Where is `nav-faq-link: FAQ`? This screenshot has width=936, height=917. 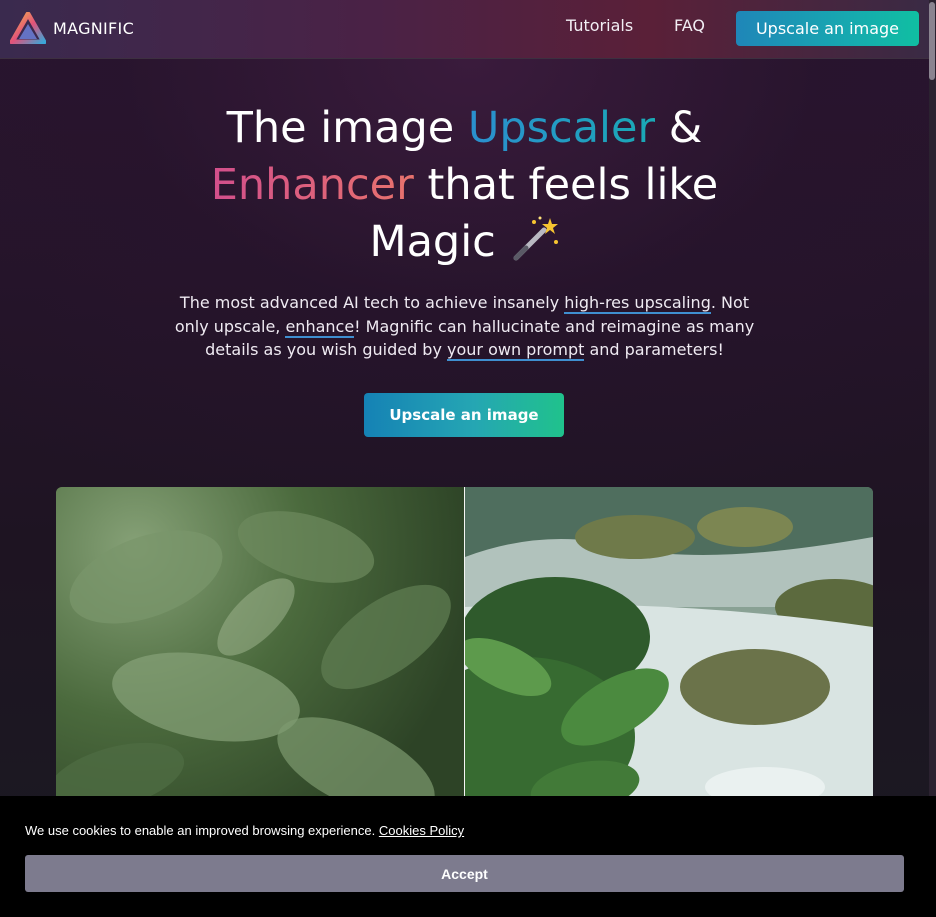 nav-faq-link: FAQ is located at coordinates (689, 25).